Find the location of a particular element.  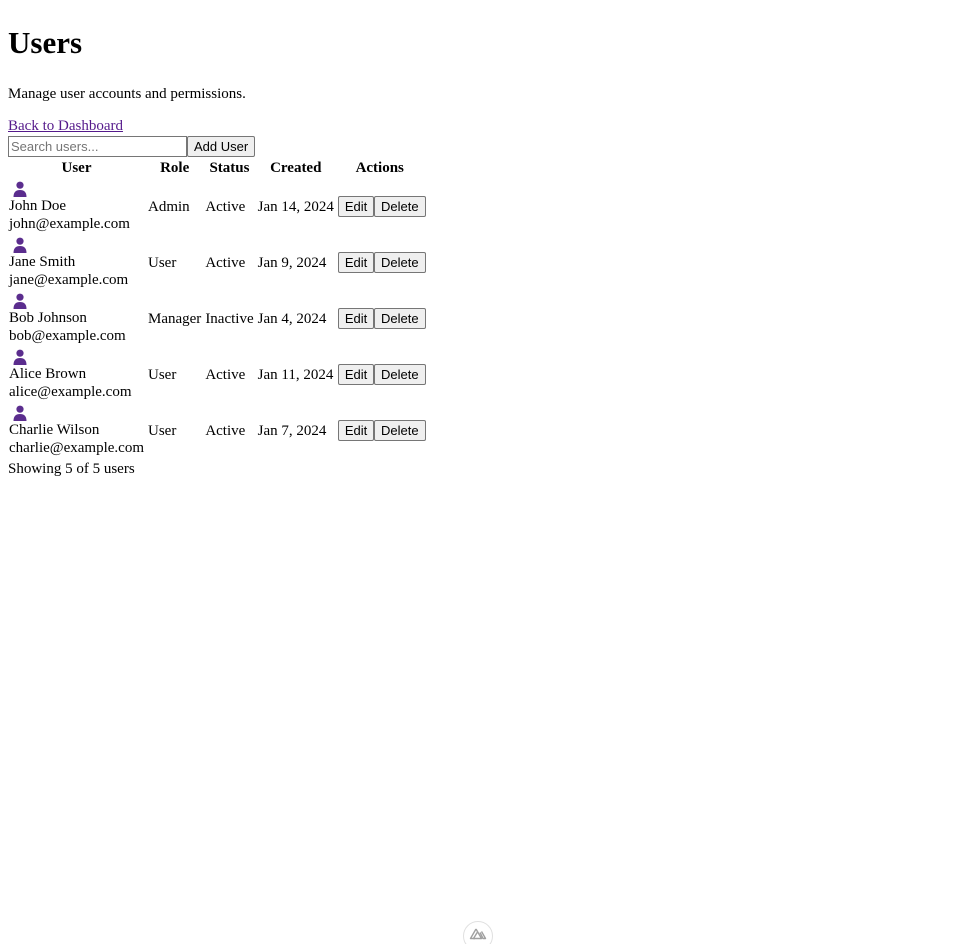

user-email: bob@example.com is located at coordinates (67, 335).